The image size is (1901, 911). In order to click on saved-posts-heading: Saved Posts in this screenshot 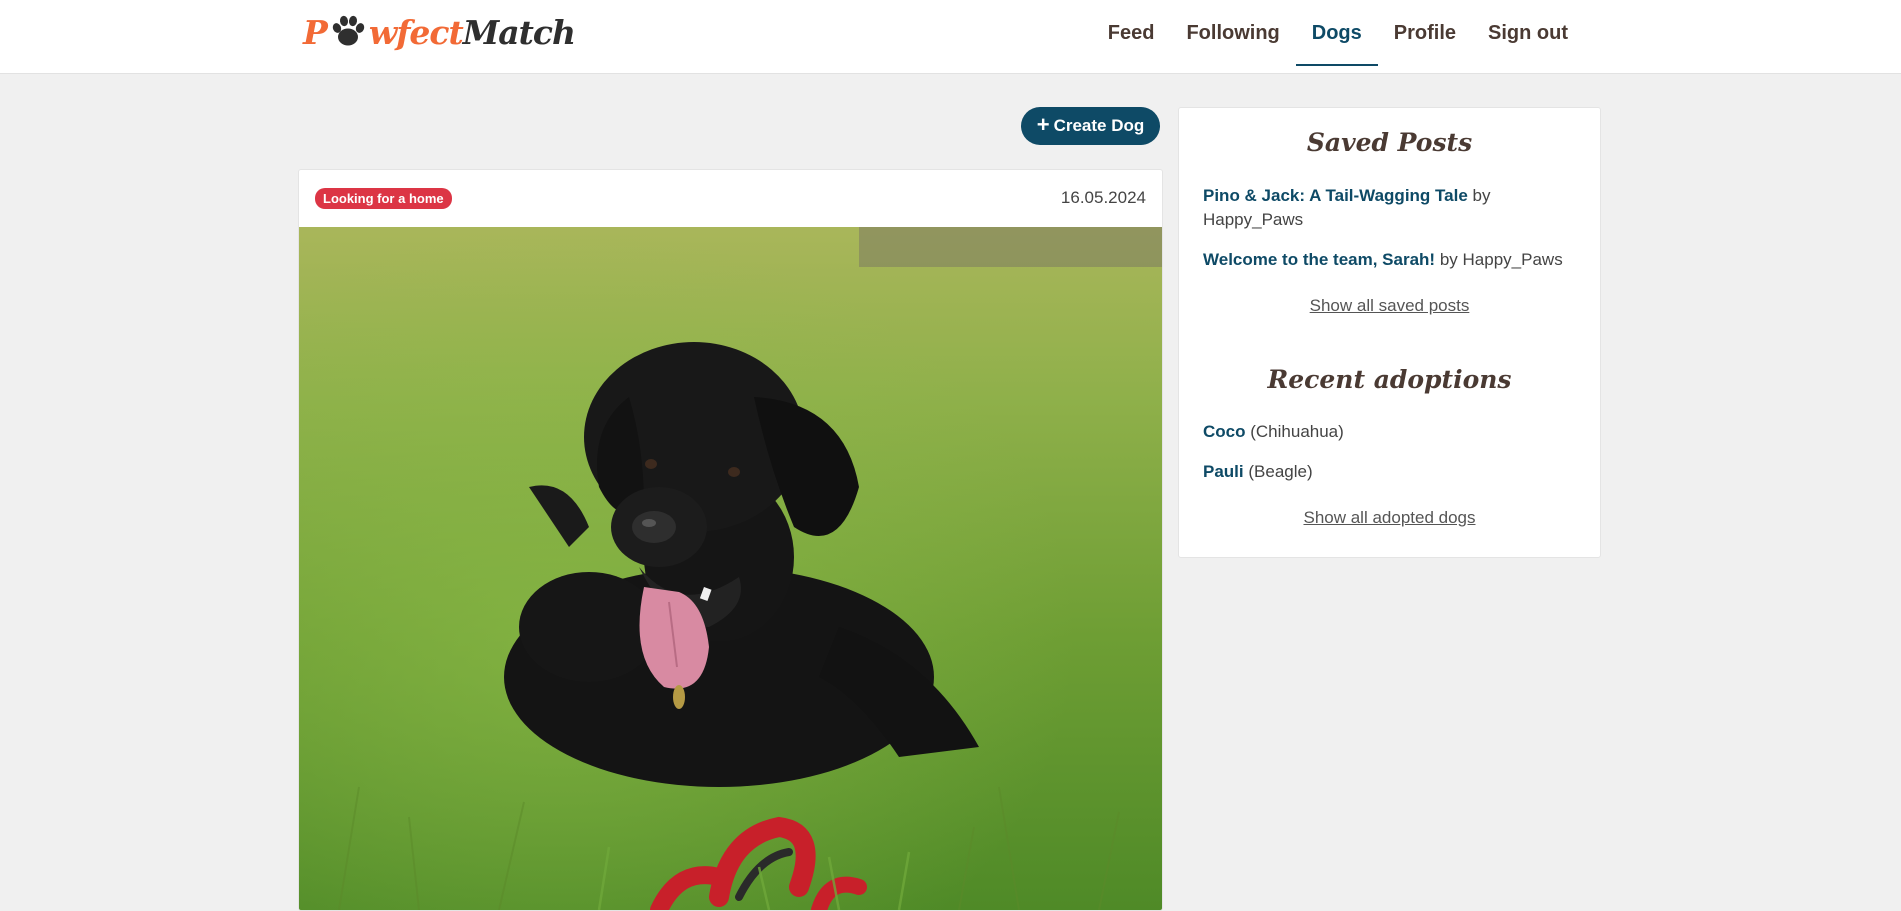, I will do `click(1389, 142)`.